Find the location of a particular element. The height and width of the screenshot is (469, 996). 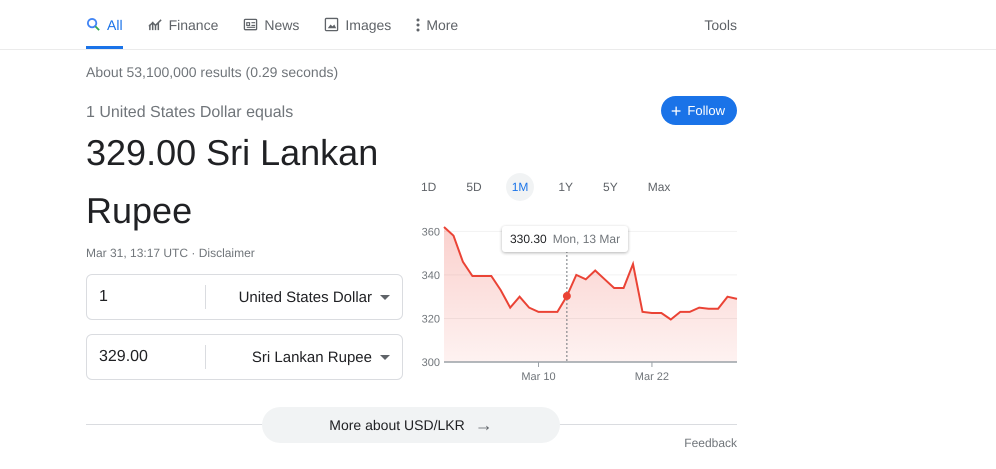

range-tab: 1D is located at coordinates (428, 187).